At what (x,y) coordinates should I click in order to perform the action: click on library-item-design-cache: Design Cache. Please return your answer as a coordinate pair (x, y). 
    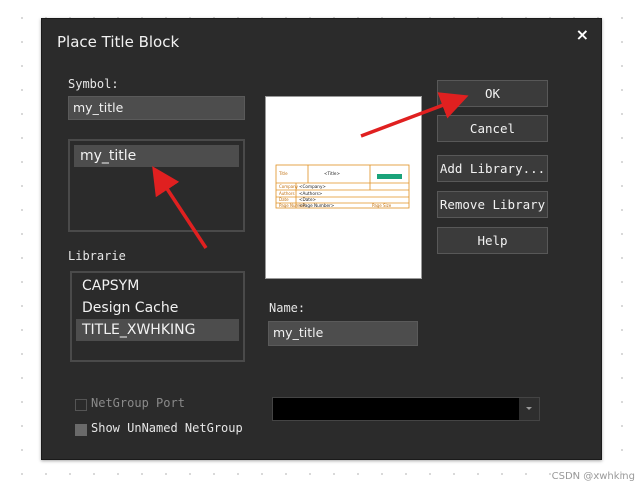
    Looking at the image, I should click on (157, 308).